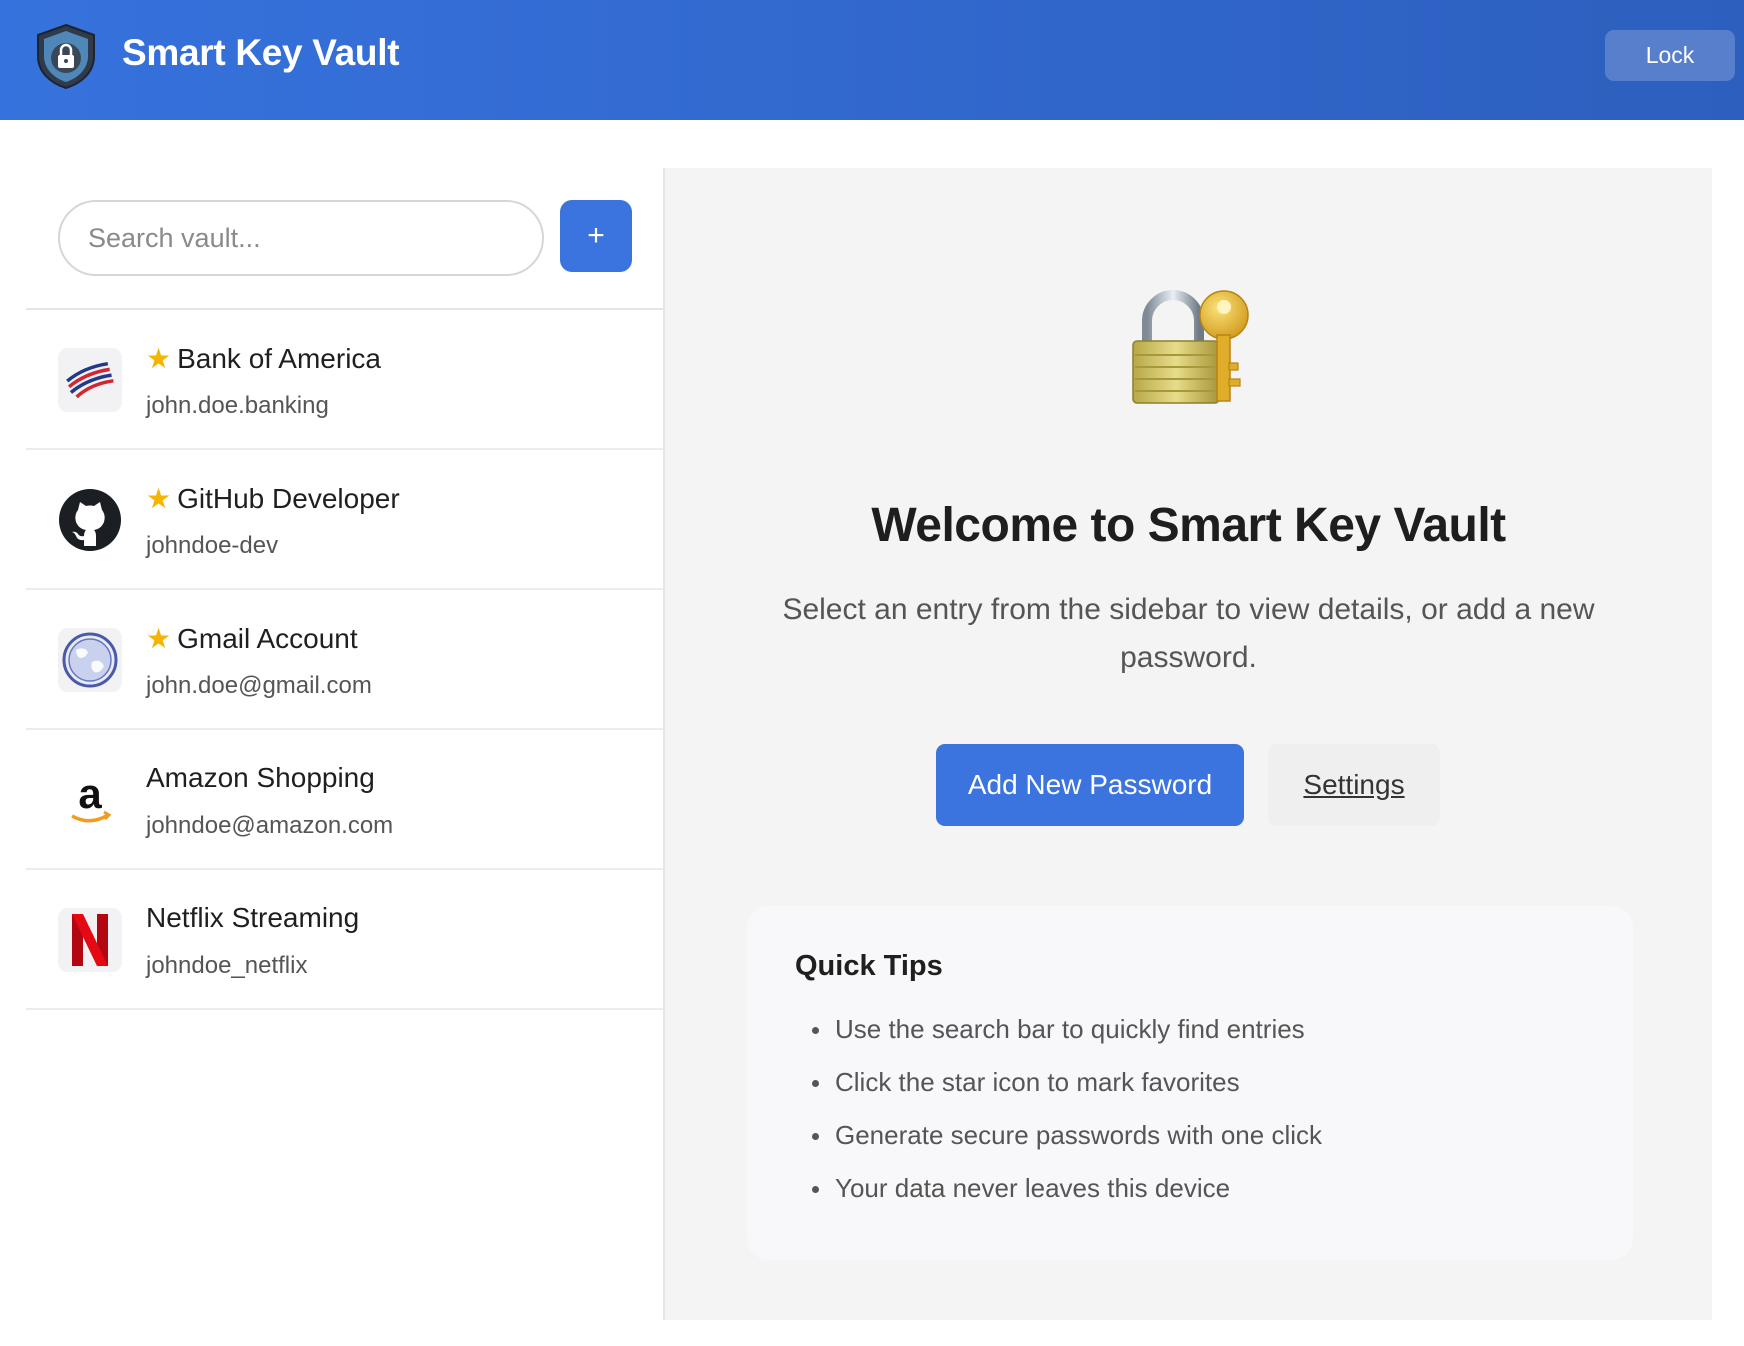 Image resolution: width=1744 pixels, height=1346 pixels. I want to click on entry-username: johndoe_netflix, so click(227, 965).